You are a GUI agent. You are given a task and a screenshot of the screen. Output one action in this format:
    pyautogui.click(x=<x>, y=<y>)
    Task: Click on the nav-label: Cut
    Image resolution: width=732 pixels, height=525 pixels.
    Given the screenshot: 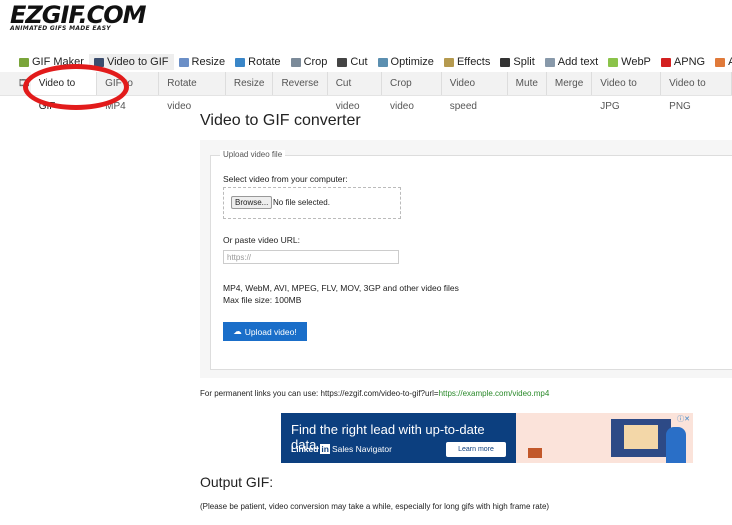 What is the action you would take?
    pyautogui.click(x=359, y=62)
    